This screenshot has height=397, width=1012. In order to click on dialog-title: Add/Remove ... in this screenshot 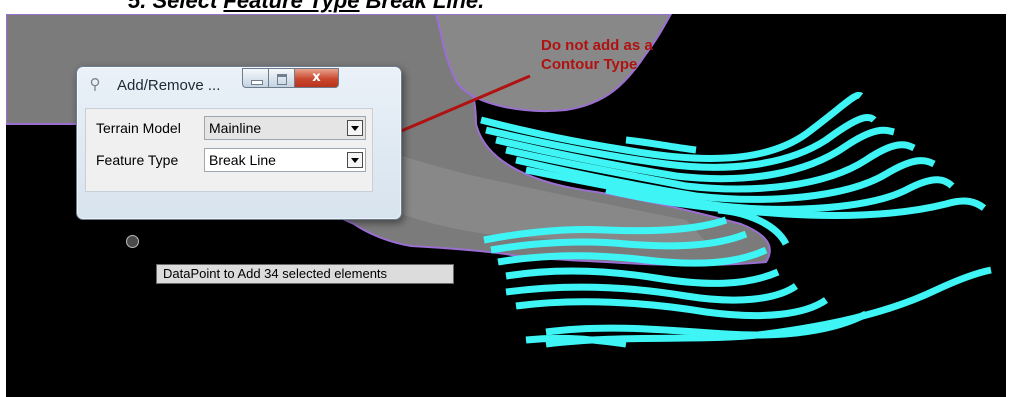, I will do `click(169, 85)`.